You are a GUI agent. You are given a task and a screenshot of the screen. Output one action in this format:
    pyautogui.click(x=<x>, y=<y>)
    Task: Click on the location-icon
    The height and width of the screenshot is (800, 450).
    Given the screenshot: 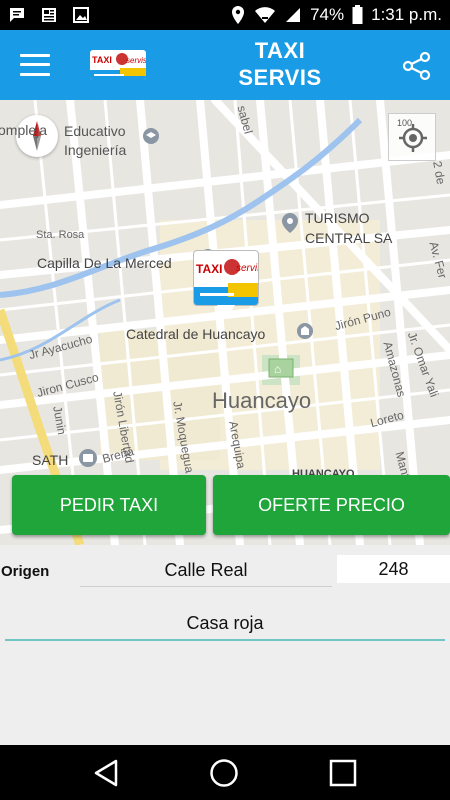 What is the action you would take?
    pyautogui.click(x=238, y=15)
    